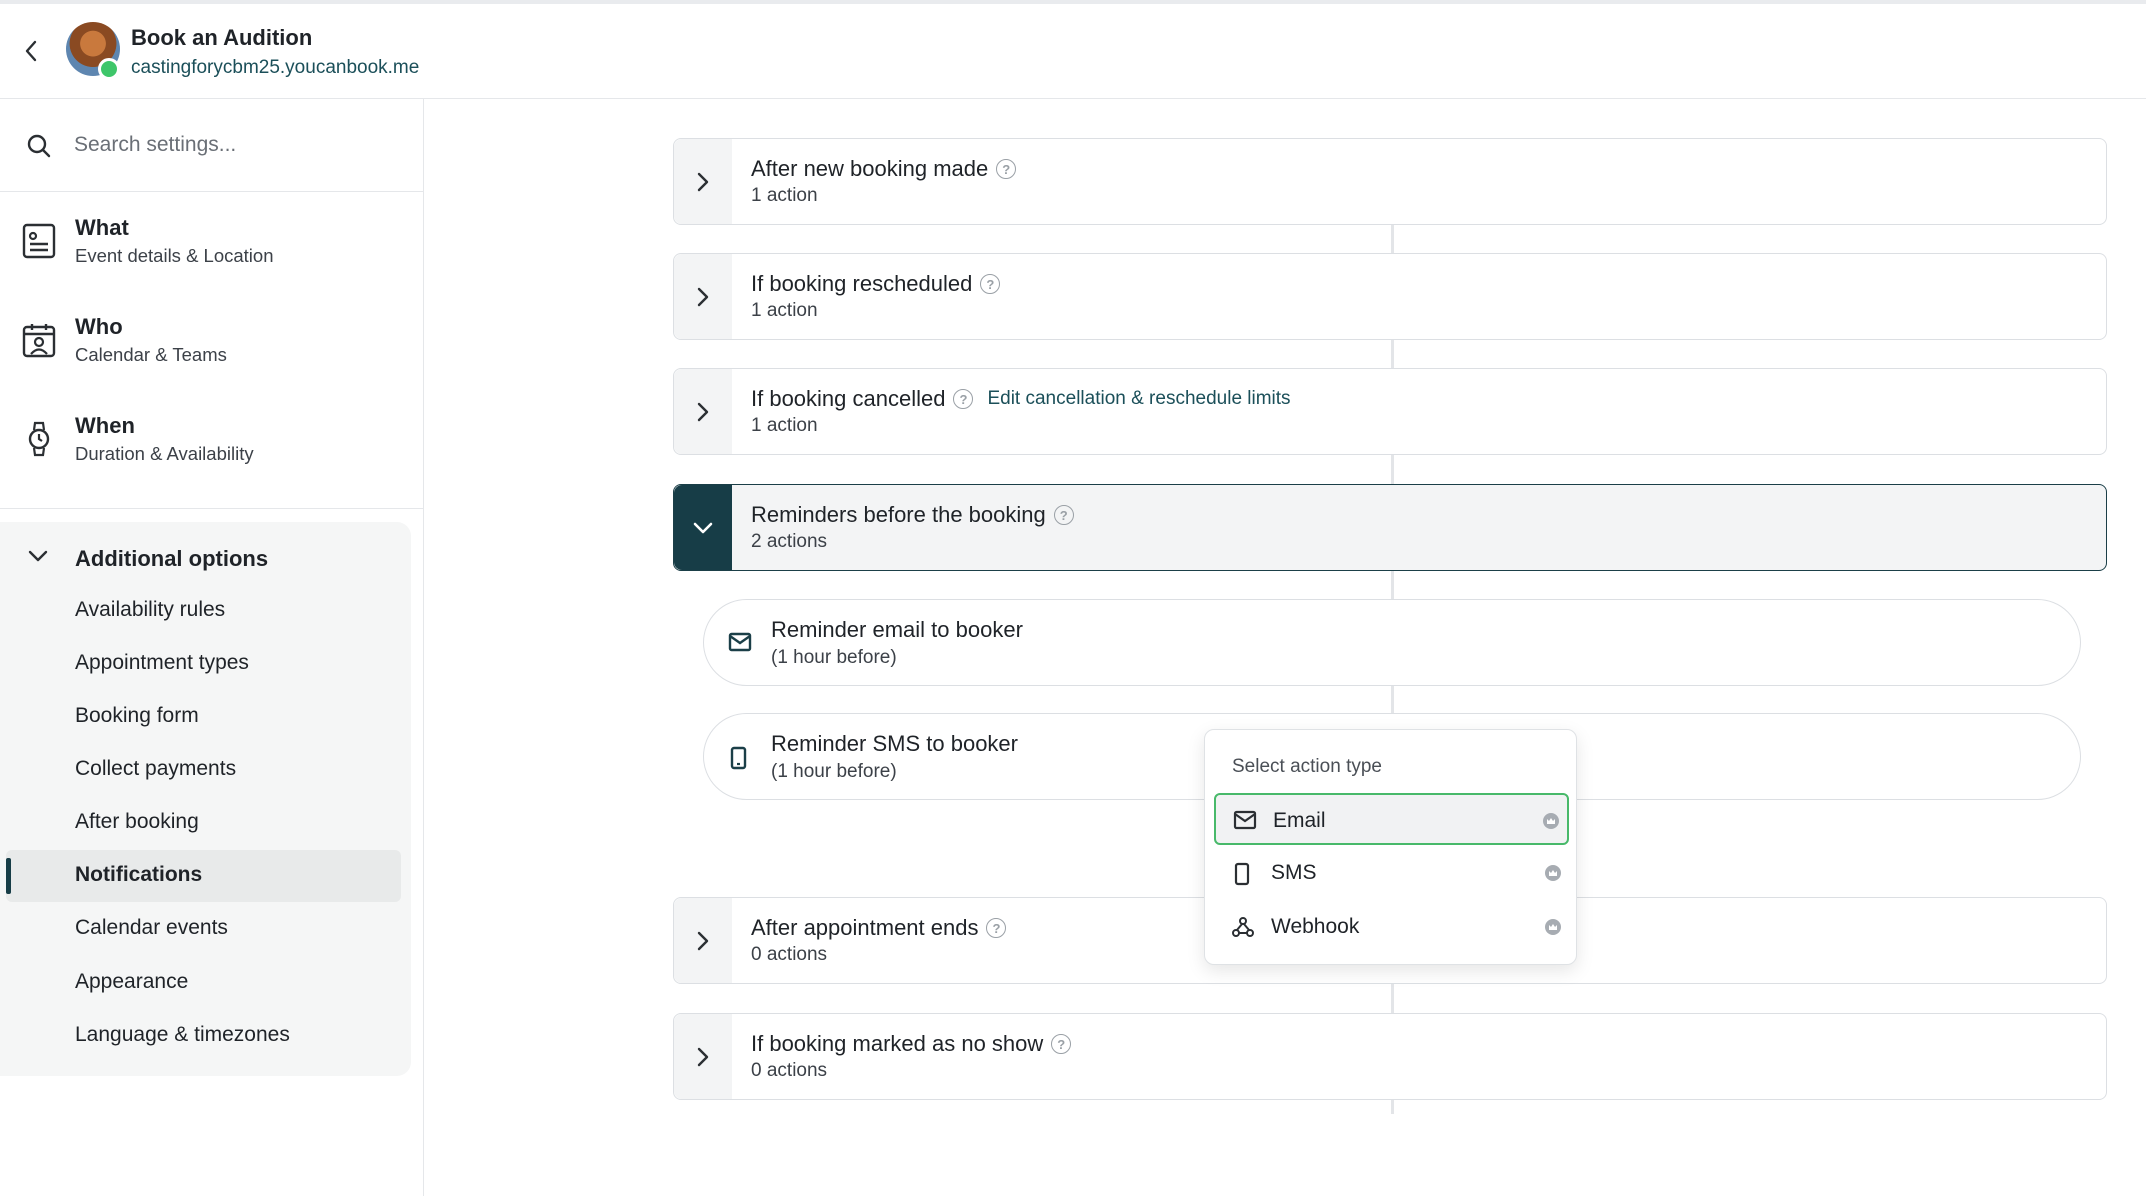  I want to click on sidebar-item-availability-rules: Availability rules, so click(205, 611).